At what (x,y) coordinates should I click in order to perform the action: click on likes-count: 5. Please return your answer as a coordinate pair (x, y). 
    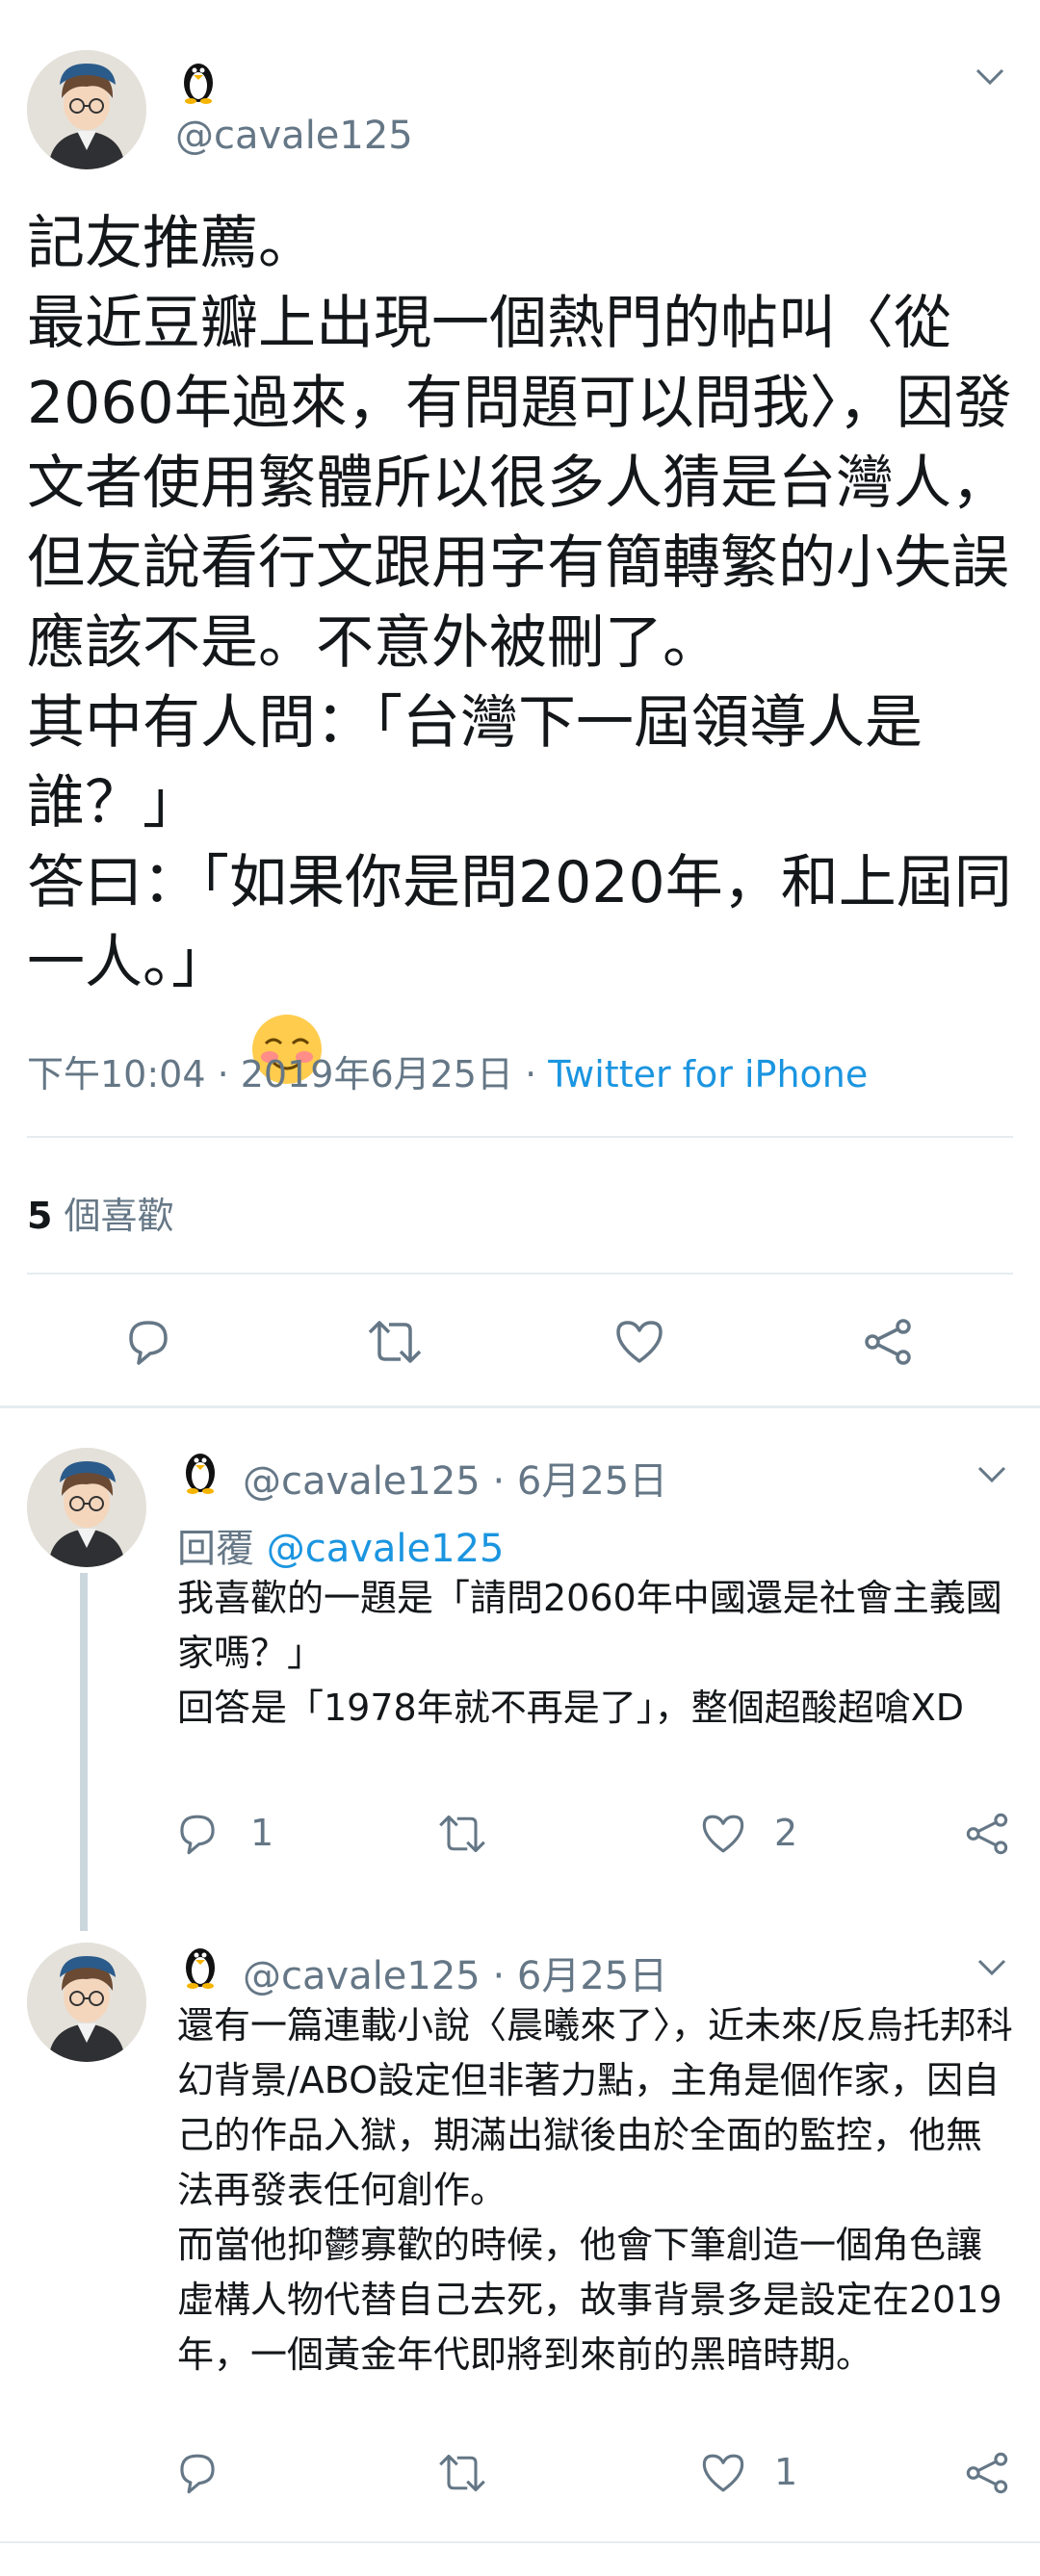
    Looking at the image, I should click on (40, 1216).